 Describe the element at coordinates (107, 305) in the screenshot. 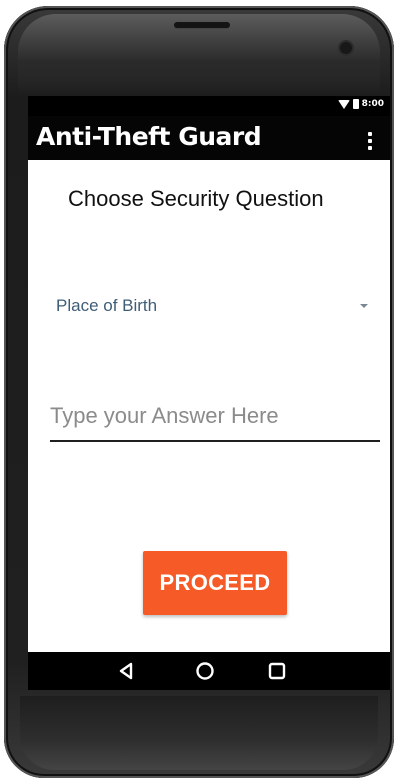

I see `selected-question: Place of Birth` at that location.